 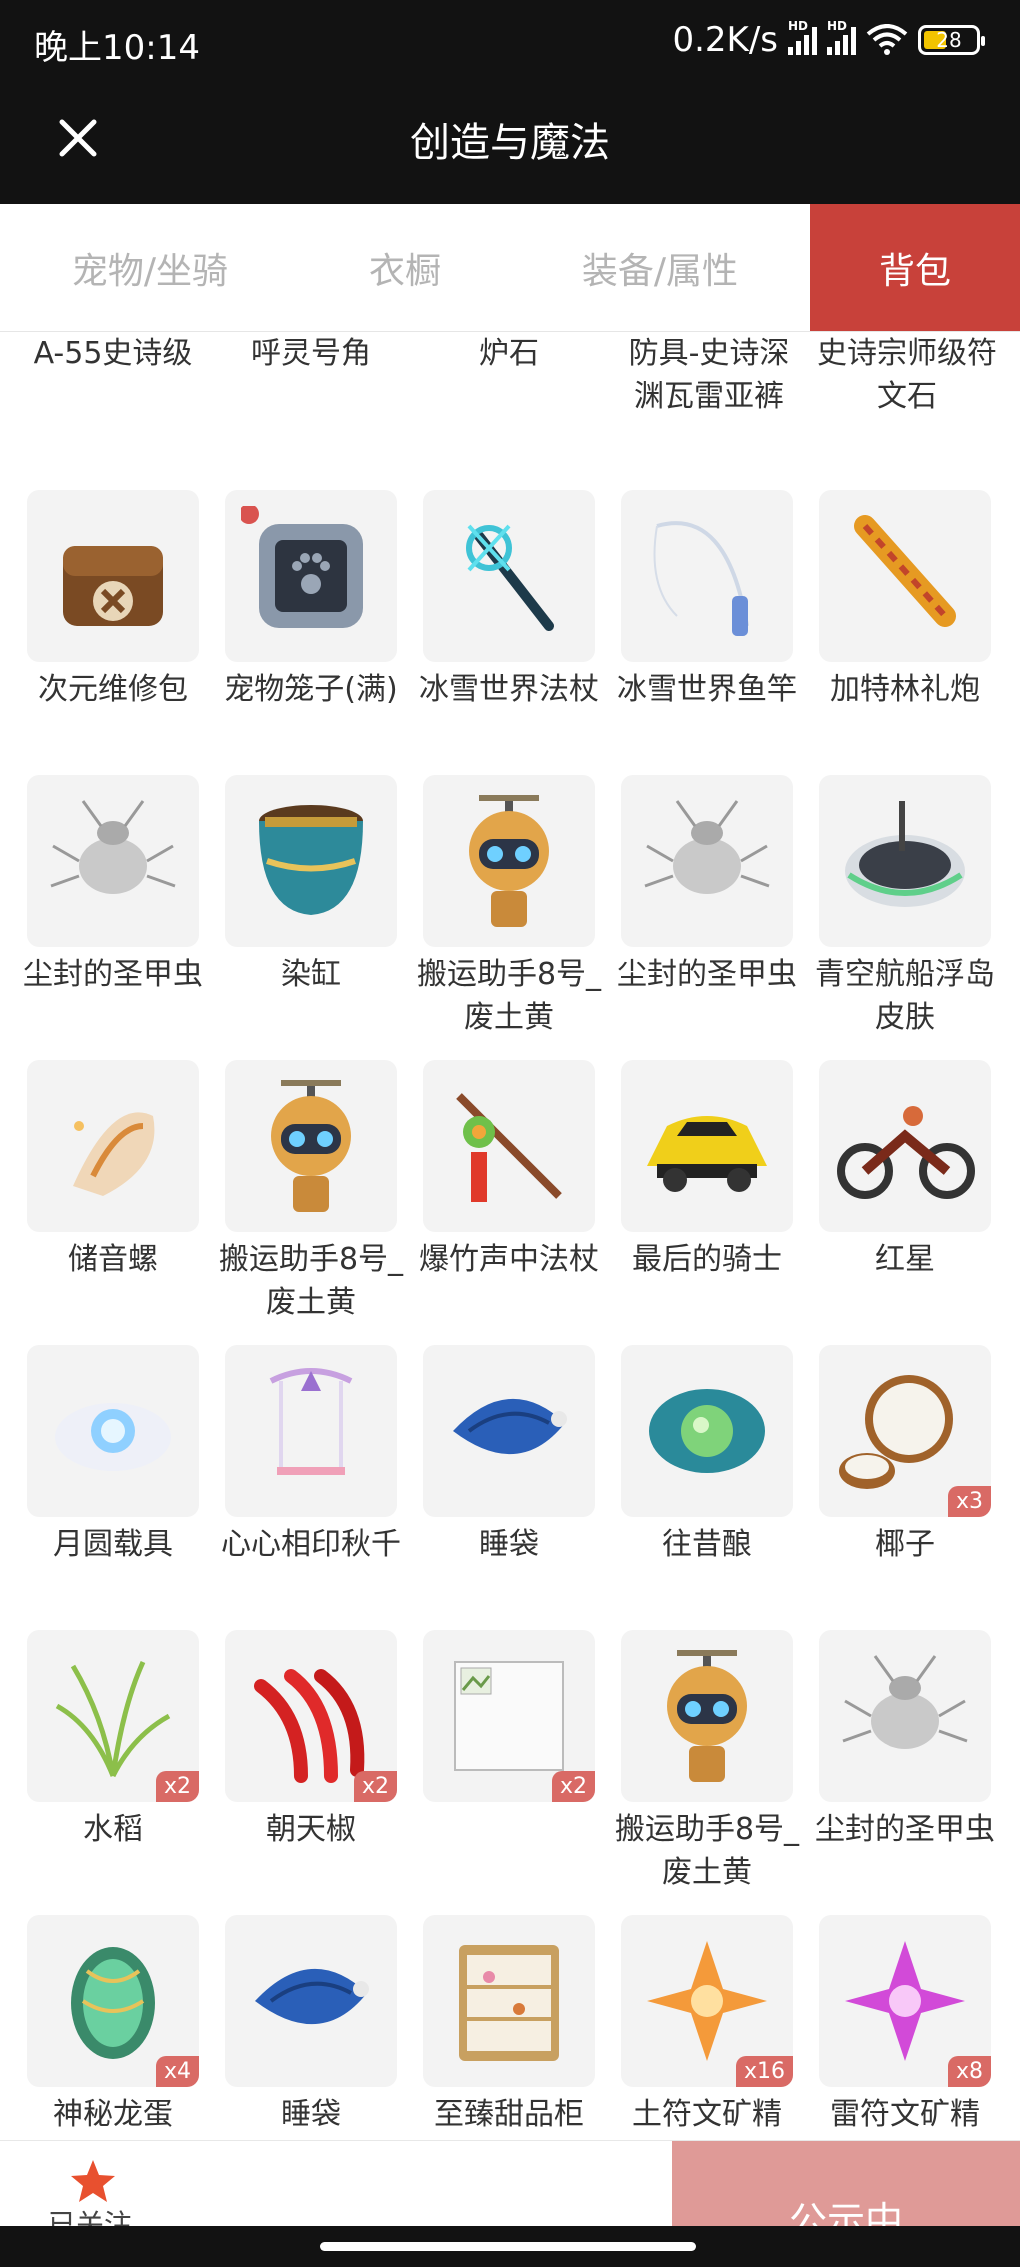 I want to click on status-time: 晚上10:14, so click(x=117, y=48).